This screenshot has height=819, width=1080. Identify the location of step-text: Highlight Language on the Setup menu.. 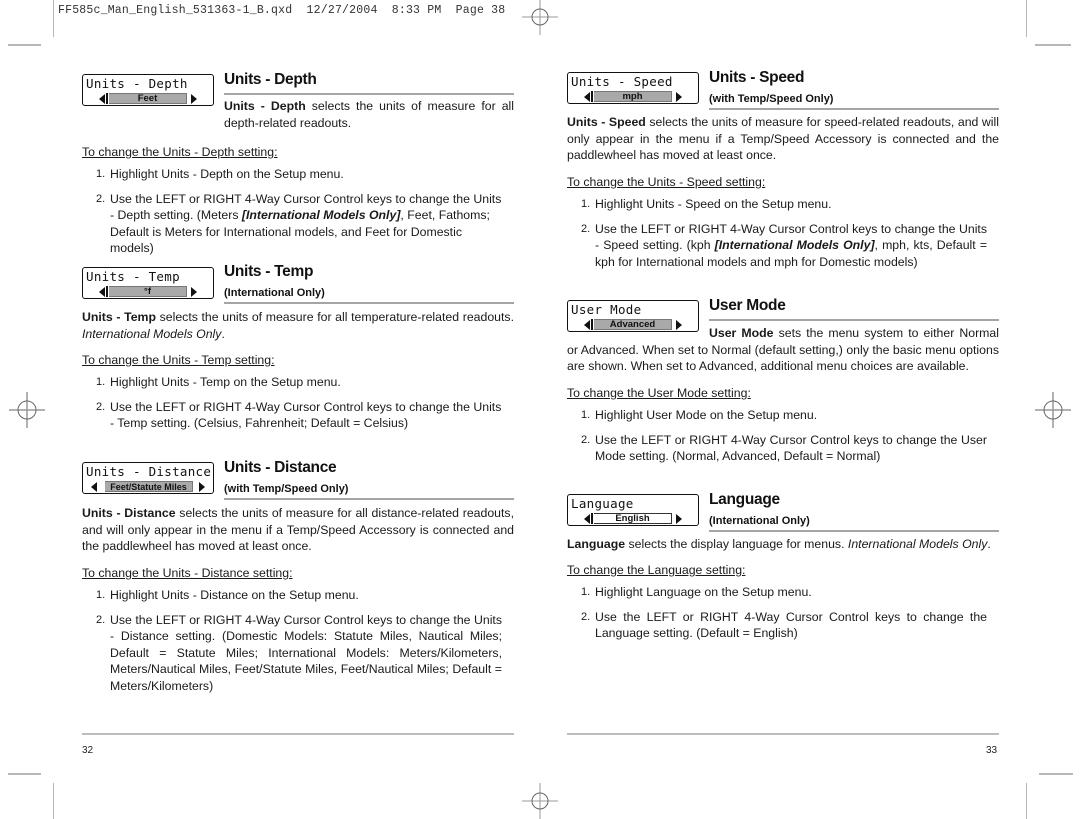
(703, 592).